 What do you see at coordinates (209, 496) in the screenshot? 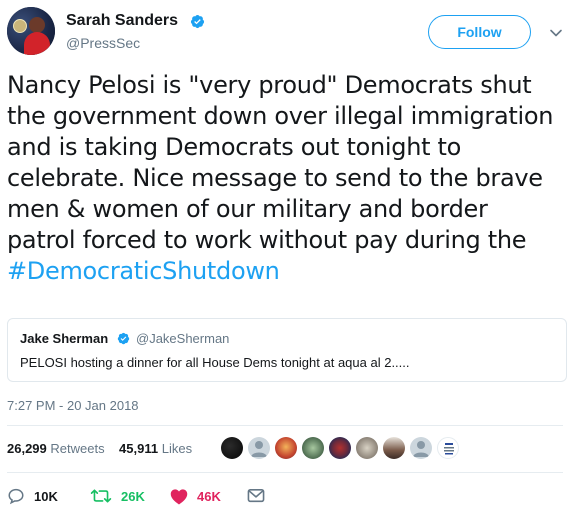
I see `like-count: 46K` at bounding box center [209, 496].